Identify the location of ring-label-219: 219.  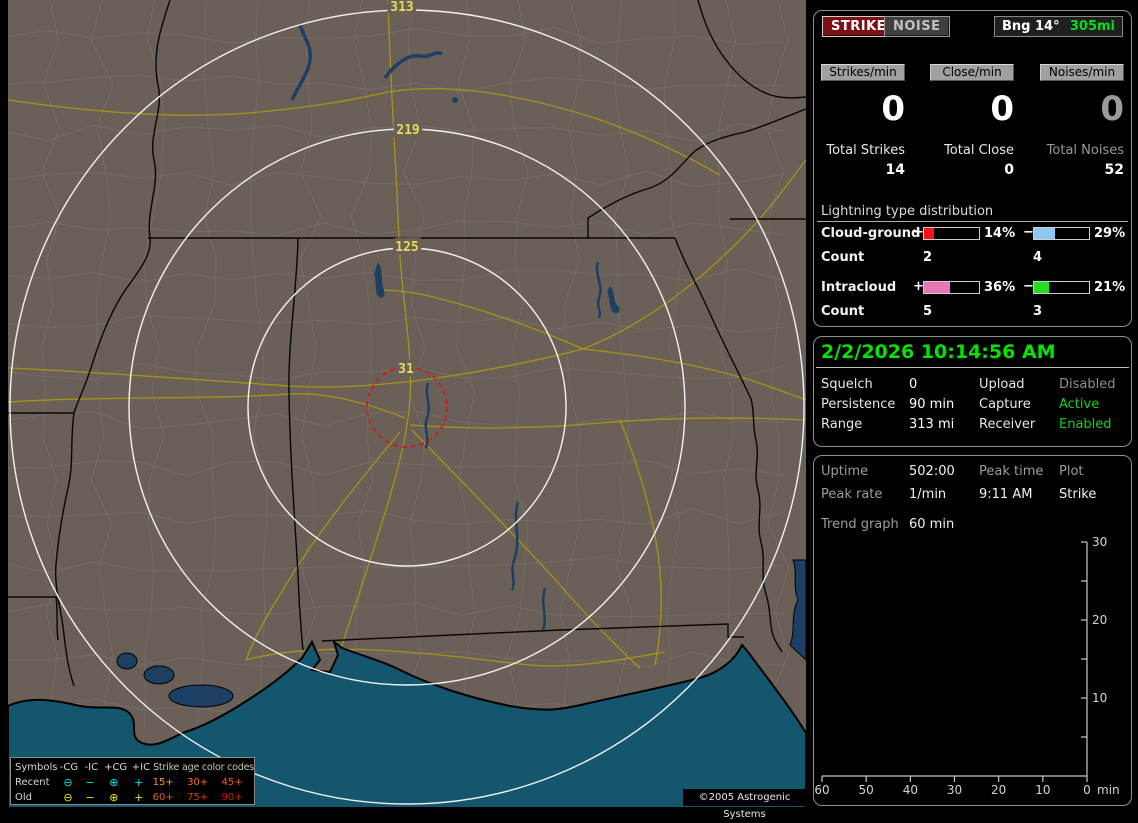
(407, 130).